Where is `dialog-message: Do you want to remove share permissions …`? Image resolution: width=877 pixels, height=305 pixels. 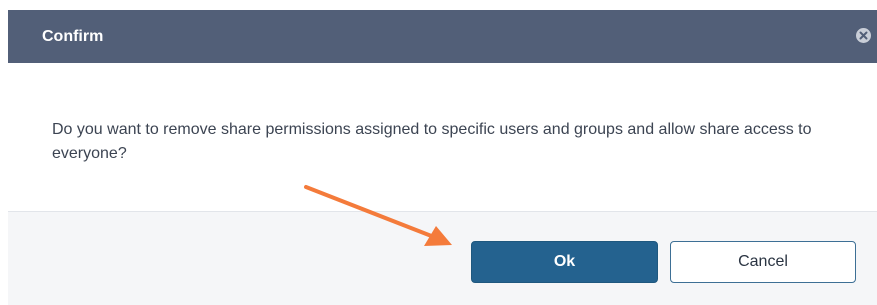 dialog-message: Do you want to remove share permissions … is located at coordinates (432, 141).